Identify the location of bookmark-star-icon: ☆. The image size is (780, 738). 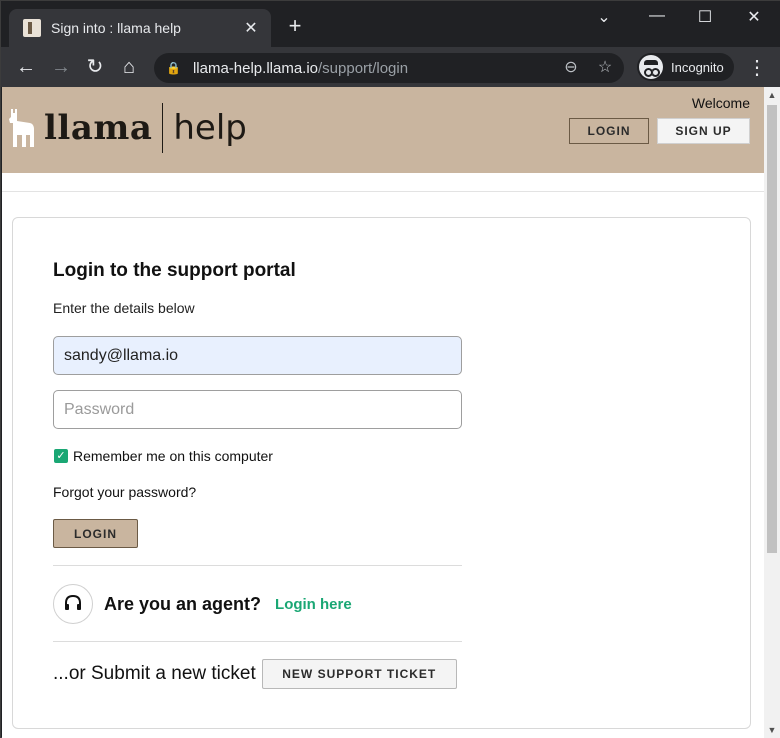
(605, 67).